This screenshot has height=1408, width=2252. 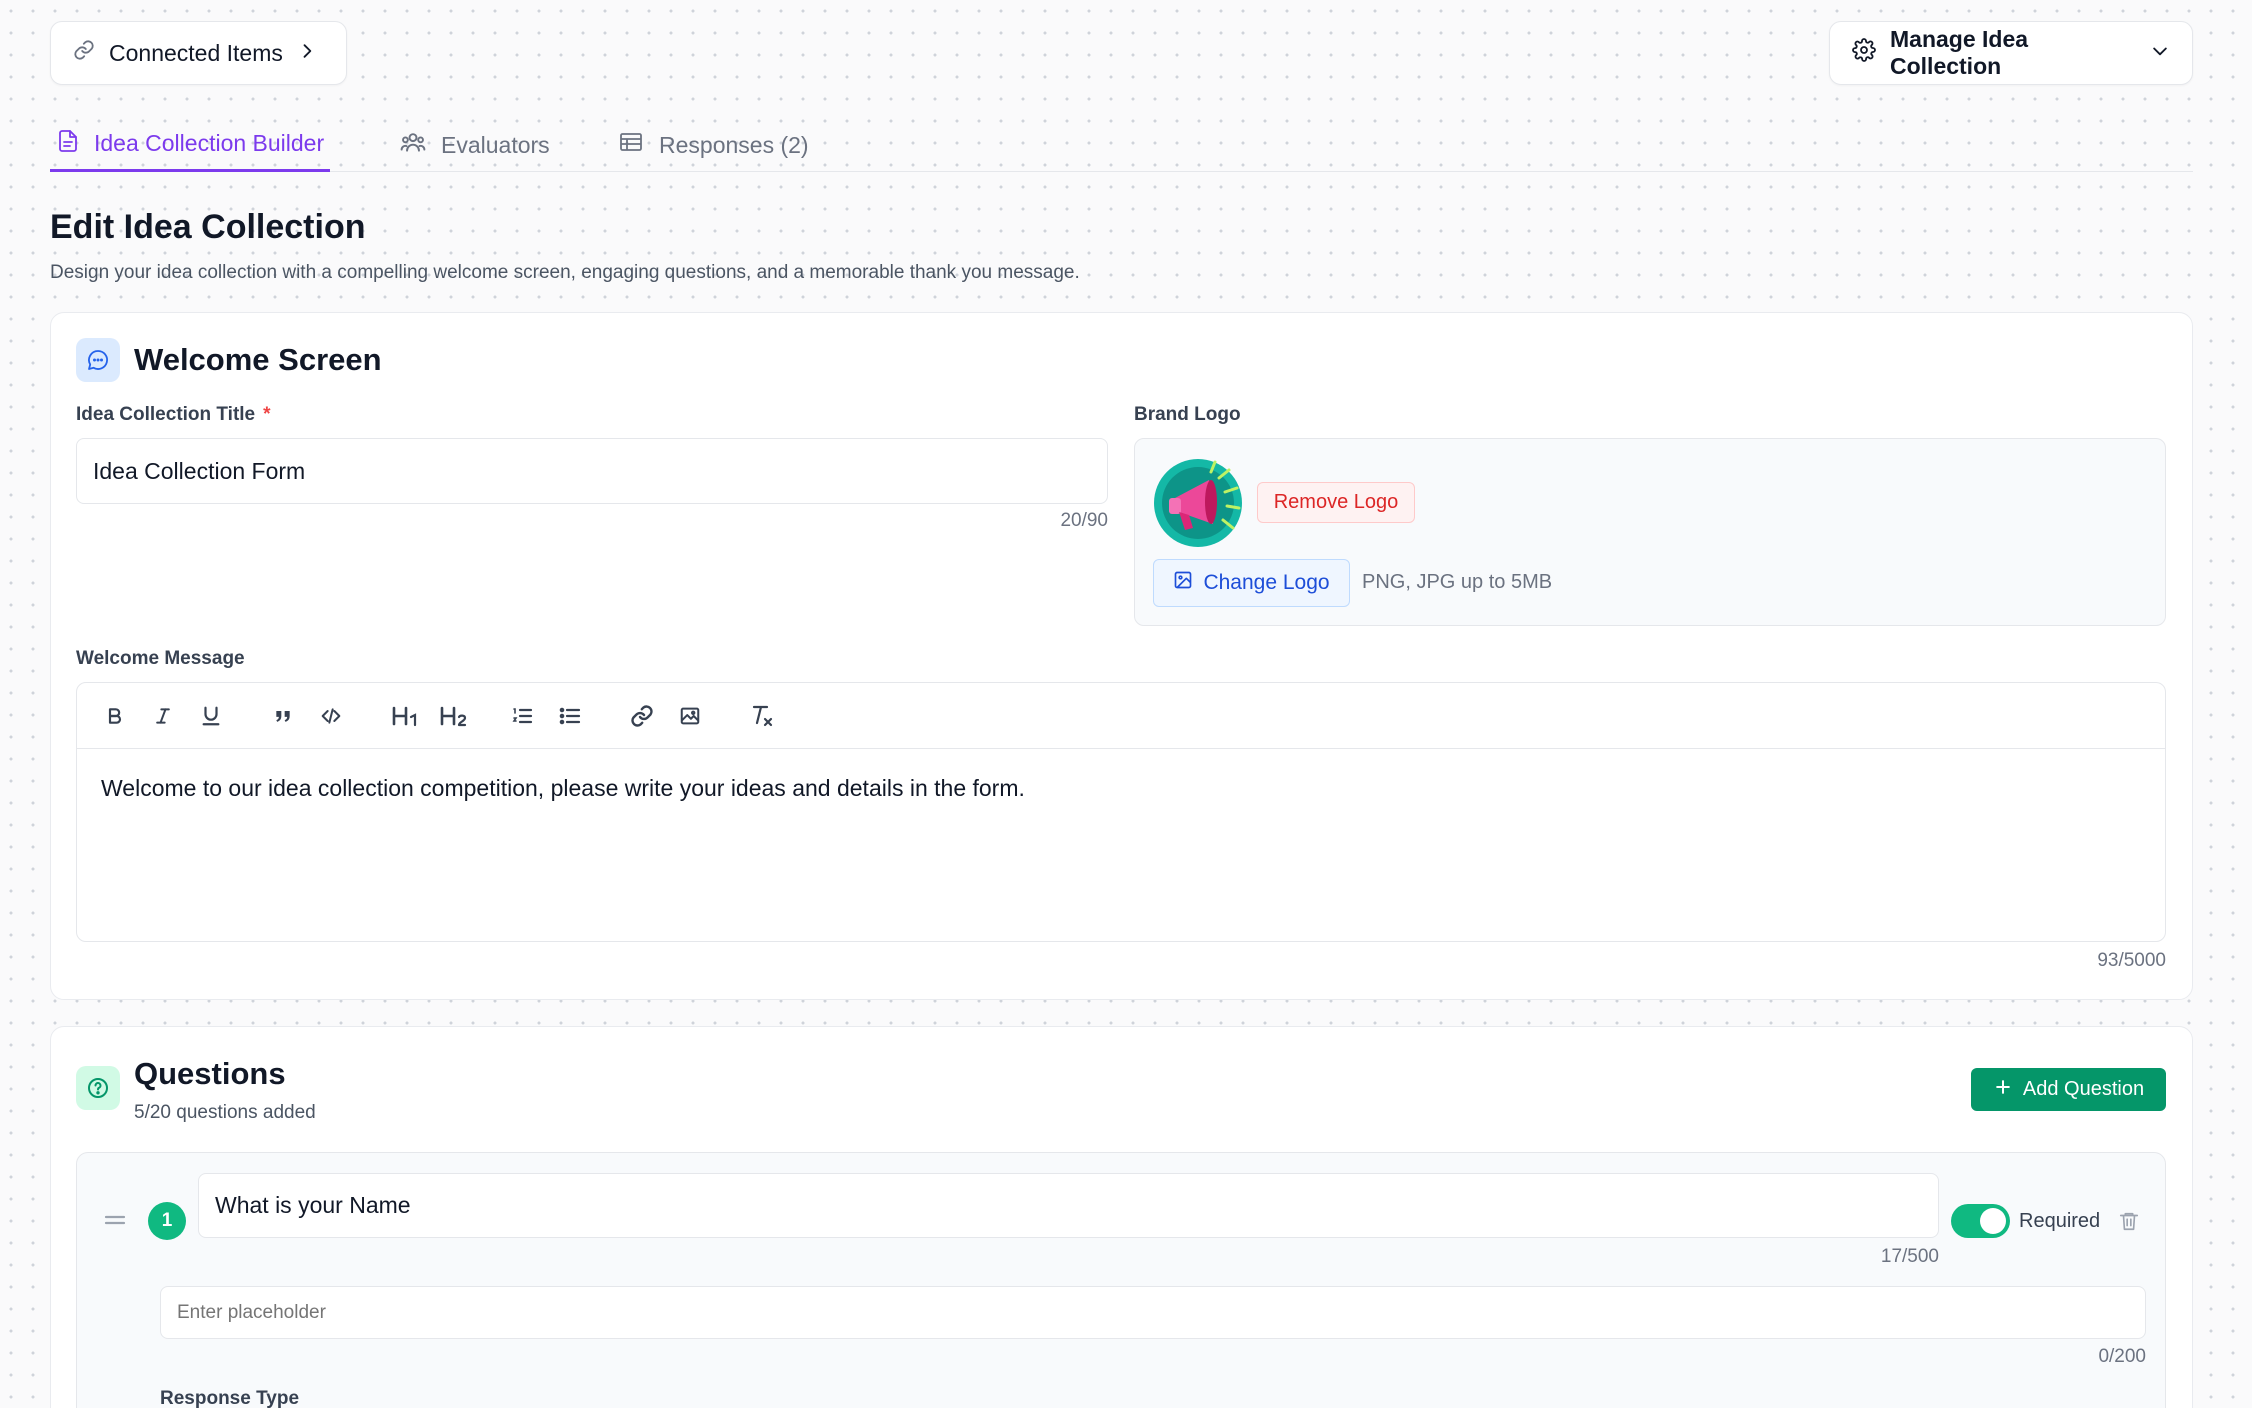 What do you see at coordinates (98, 360) in the screenshot?
I see `chat-bubble-icon` at bounding box center [98, 360].